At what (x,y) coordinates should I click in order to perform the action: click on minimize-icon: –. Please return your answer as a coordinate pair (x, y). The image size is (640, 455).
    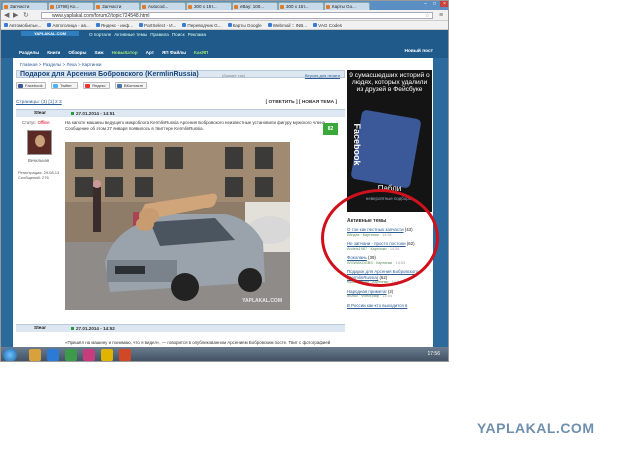
    Looking at the image, I should click on (425, 4).